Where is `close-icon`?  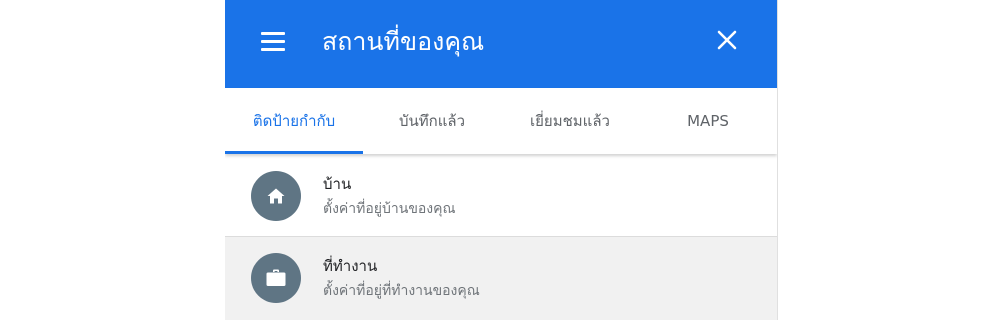
close-icon is located at coordinates (727, 40).